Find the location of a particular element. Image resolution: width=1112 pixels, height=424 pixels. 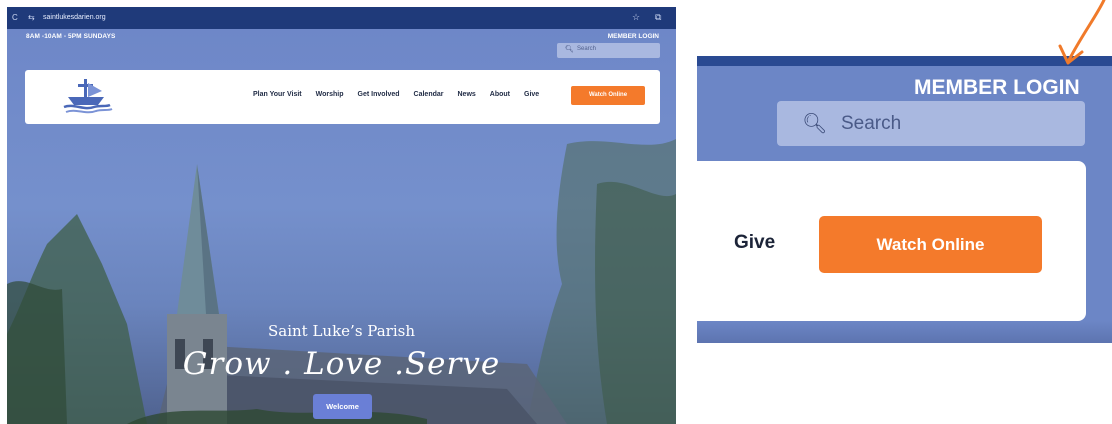

zoom-top-band is located at coordinates (904, 61).